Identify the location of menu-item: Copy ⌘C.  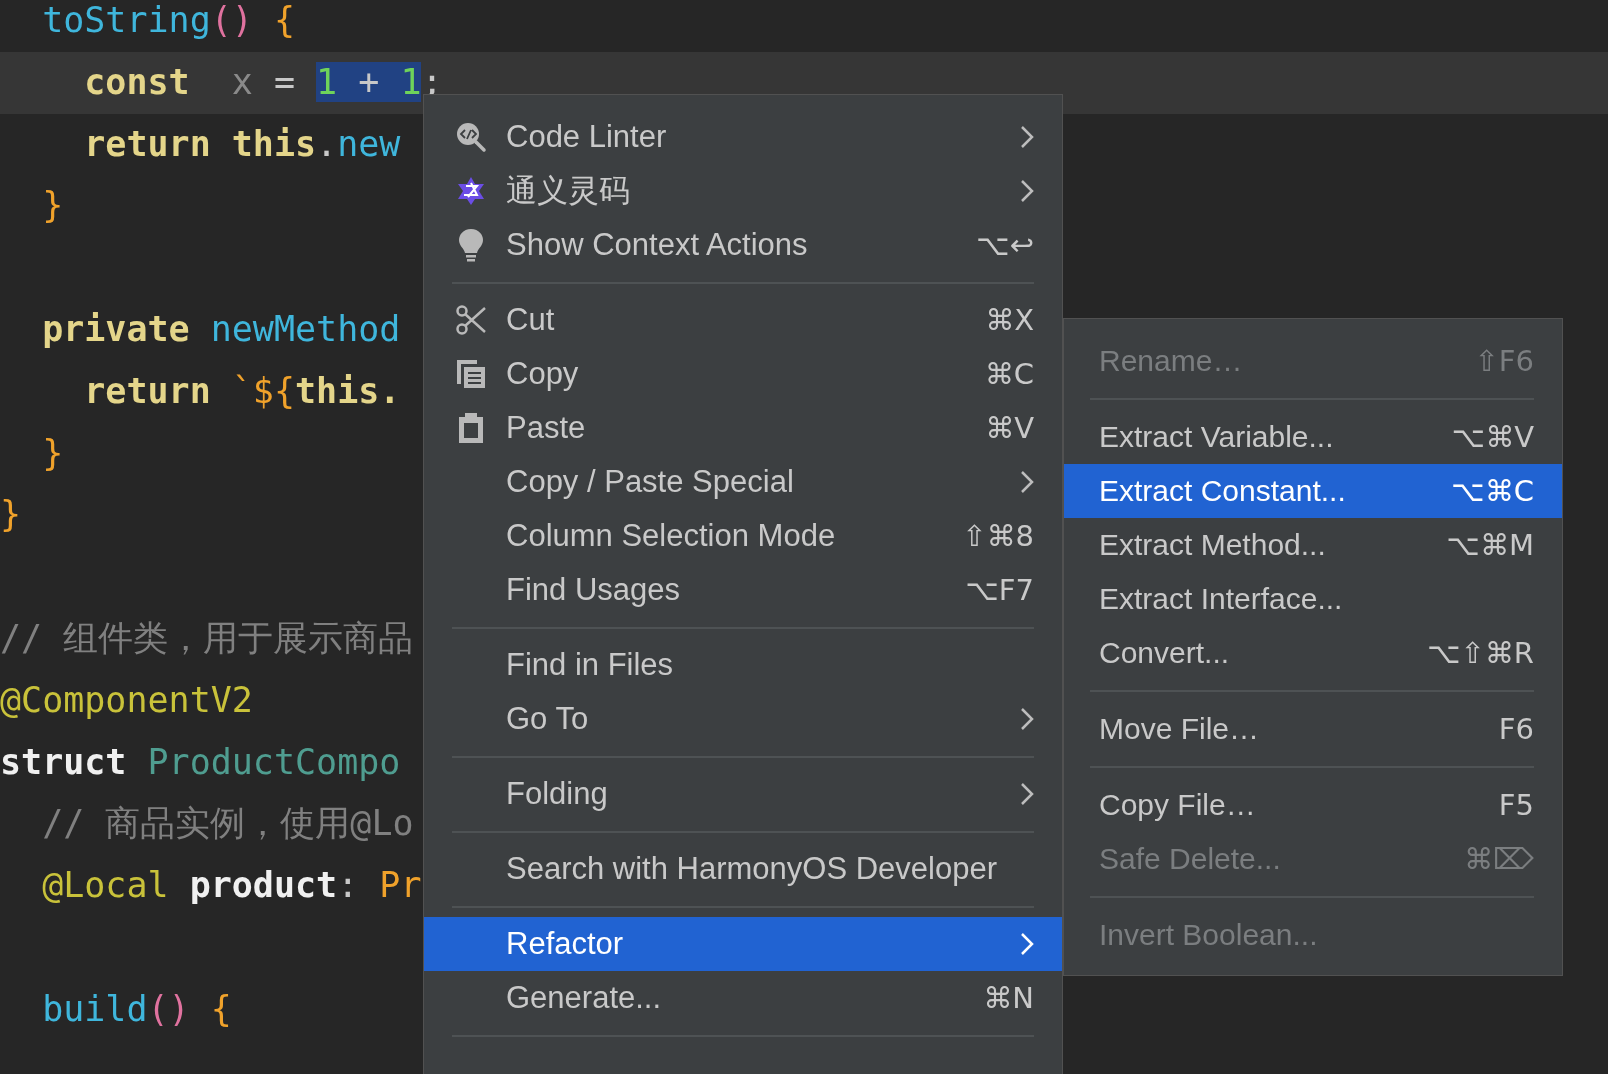
(743, 374).